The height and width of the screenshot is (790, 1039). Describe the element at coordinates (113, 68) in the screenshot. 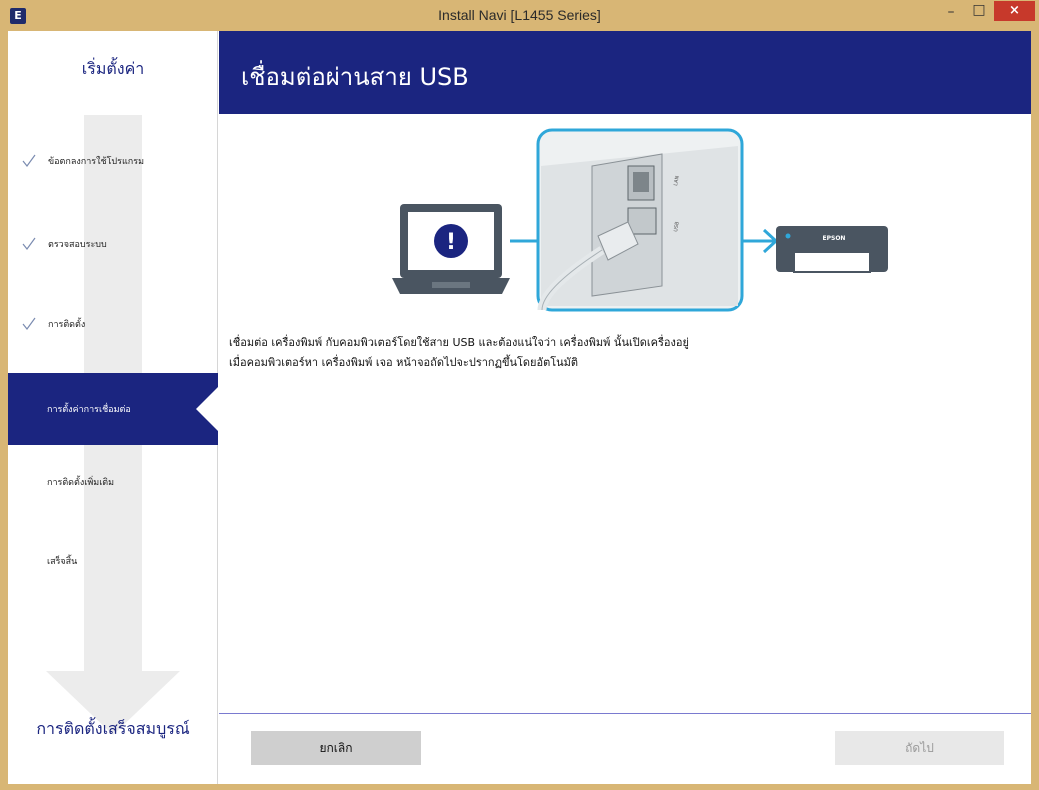

I see `sidebar-header: เริ่มตั้งค่า` at that location.